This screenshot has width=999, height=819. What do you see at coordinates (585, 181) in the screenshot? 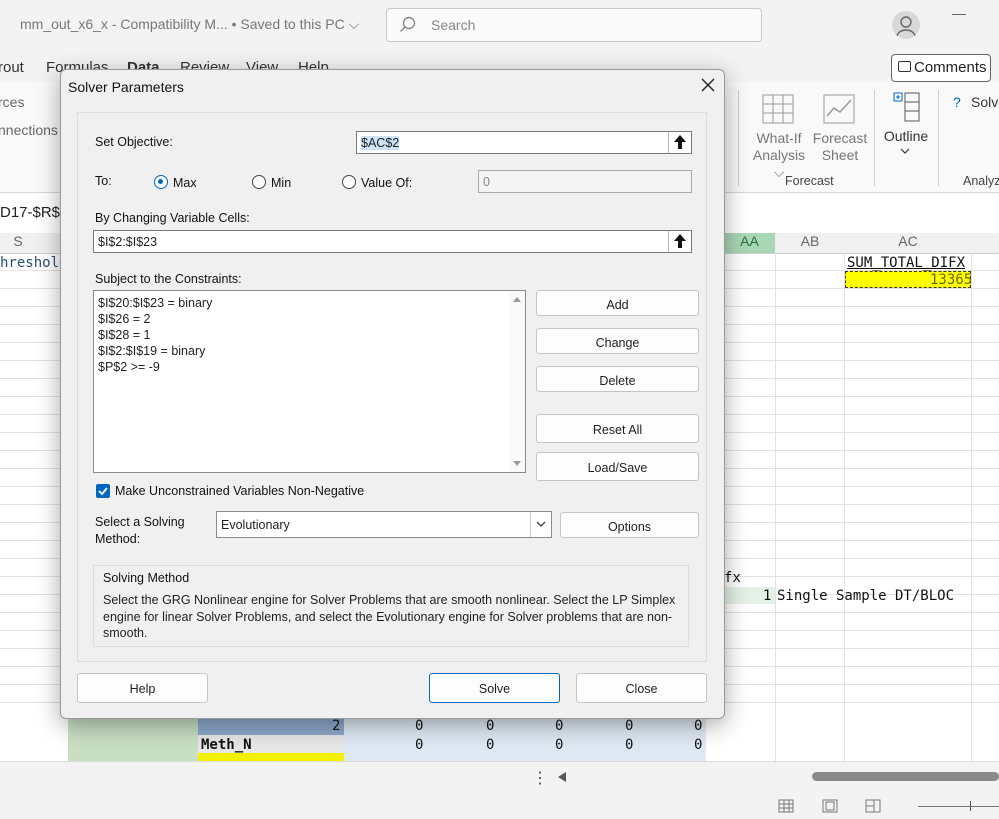
I see `value-of-input: 0` at bounding box center [585, 181].